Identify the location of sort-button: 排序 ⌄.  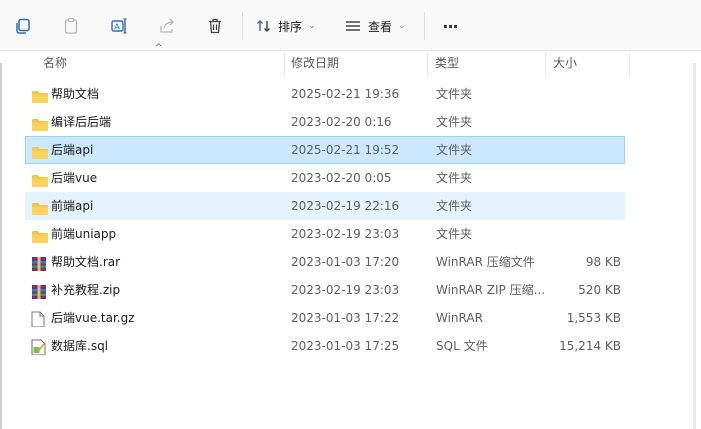
(289, 26).